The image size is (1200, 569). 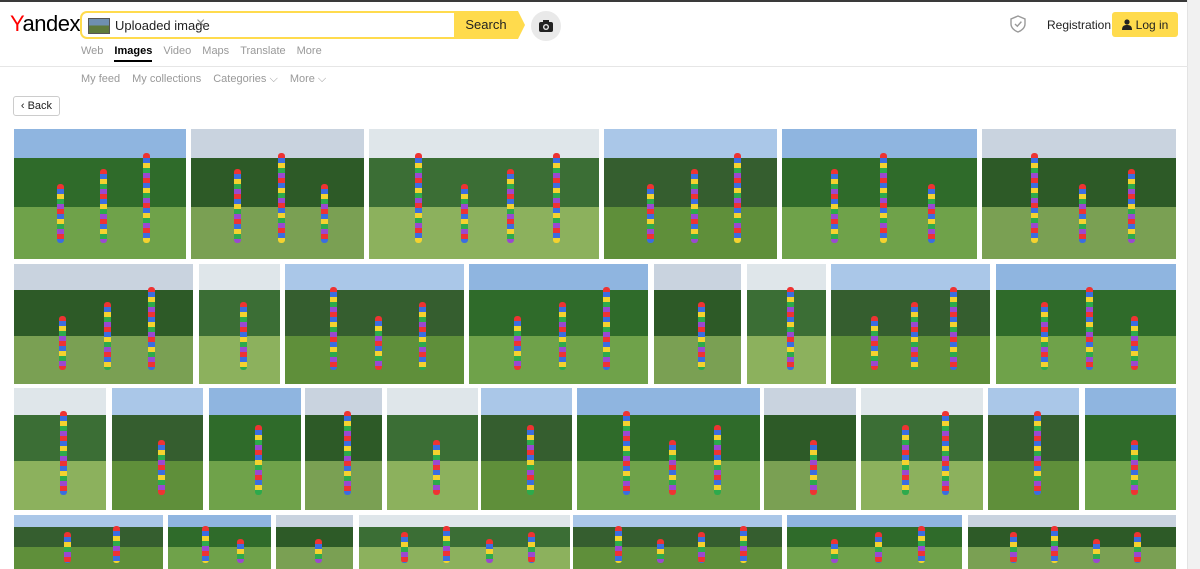 I want to click on logo-text: andex, so click(x=51, y=23).